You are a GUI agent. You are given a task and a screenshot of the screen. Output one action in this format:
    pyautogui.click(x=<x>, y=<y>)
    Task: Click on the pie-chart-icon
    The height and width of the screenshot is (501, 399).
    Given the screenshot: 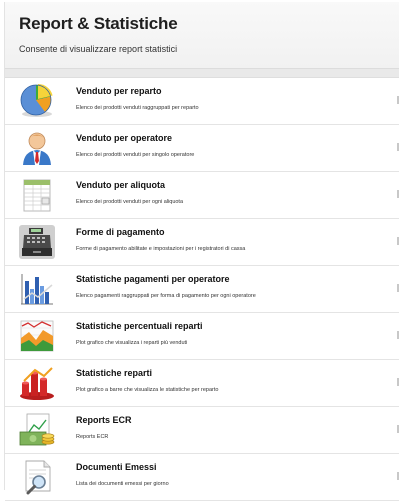 What is the action you would take?
    pyautogui.click(x=36, y=100)
    